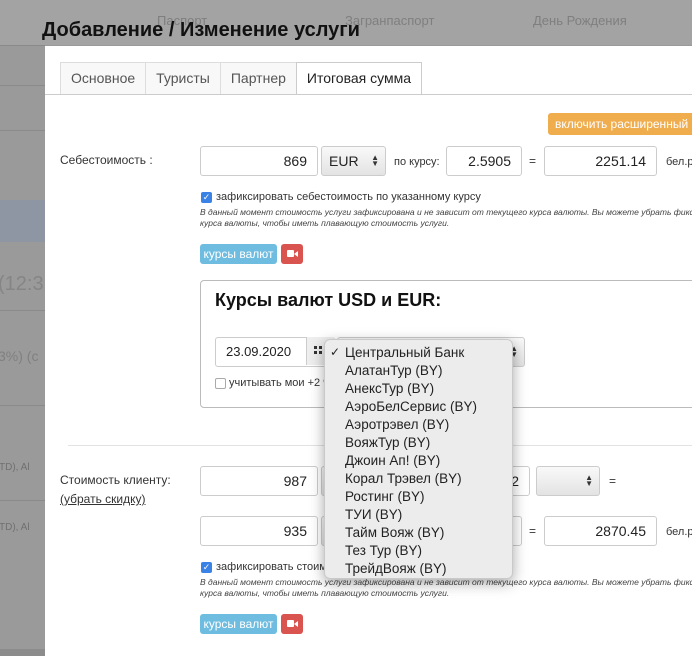 Image resolution: width=692 pixels, height=656 pixels. I want to click on dropdown-option: Тайм Вояж (BY), so click(394, 532).